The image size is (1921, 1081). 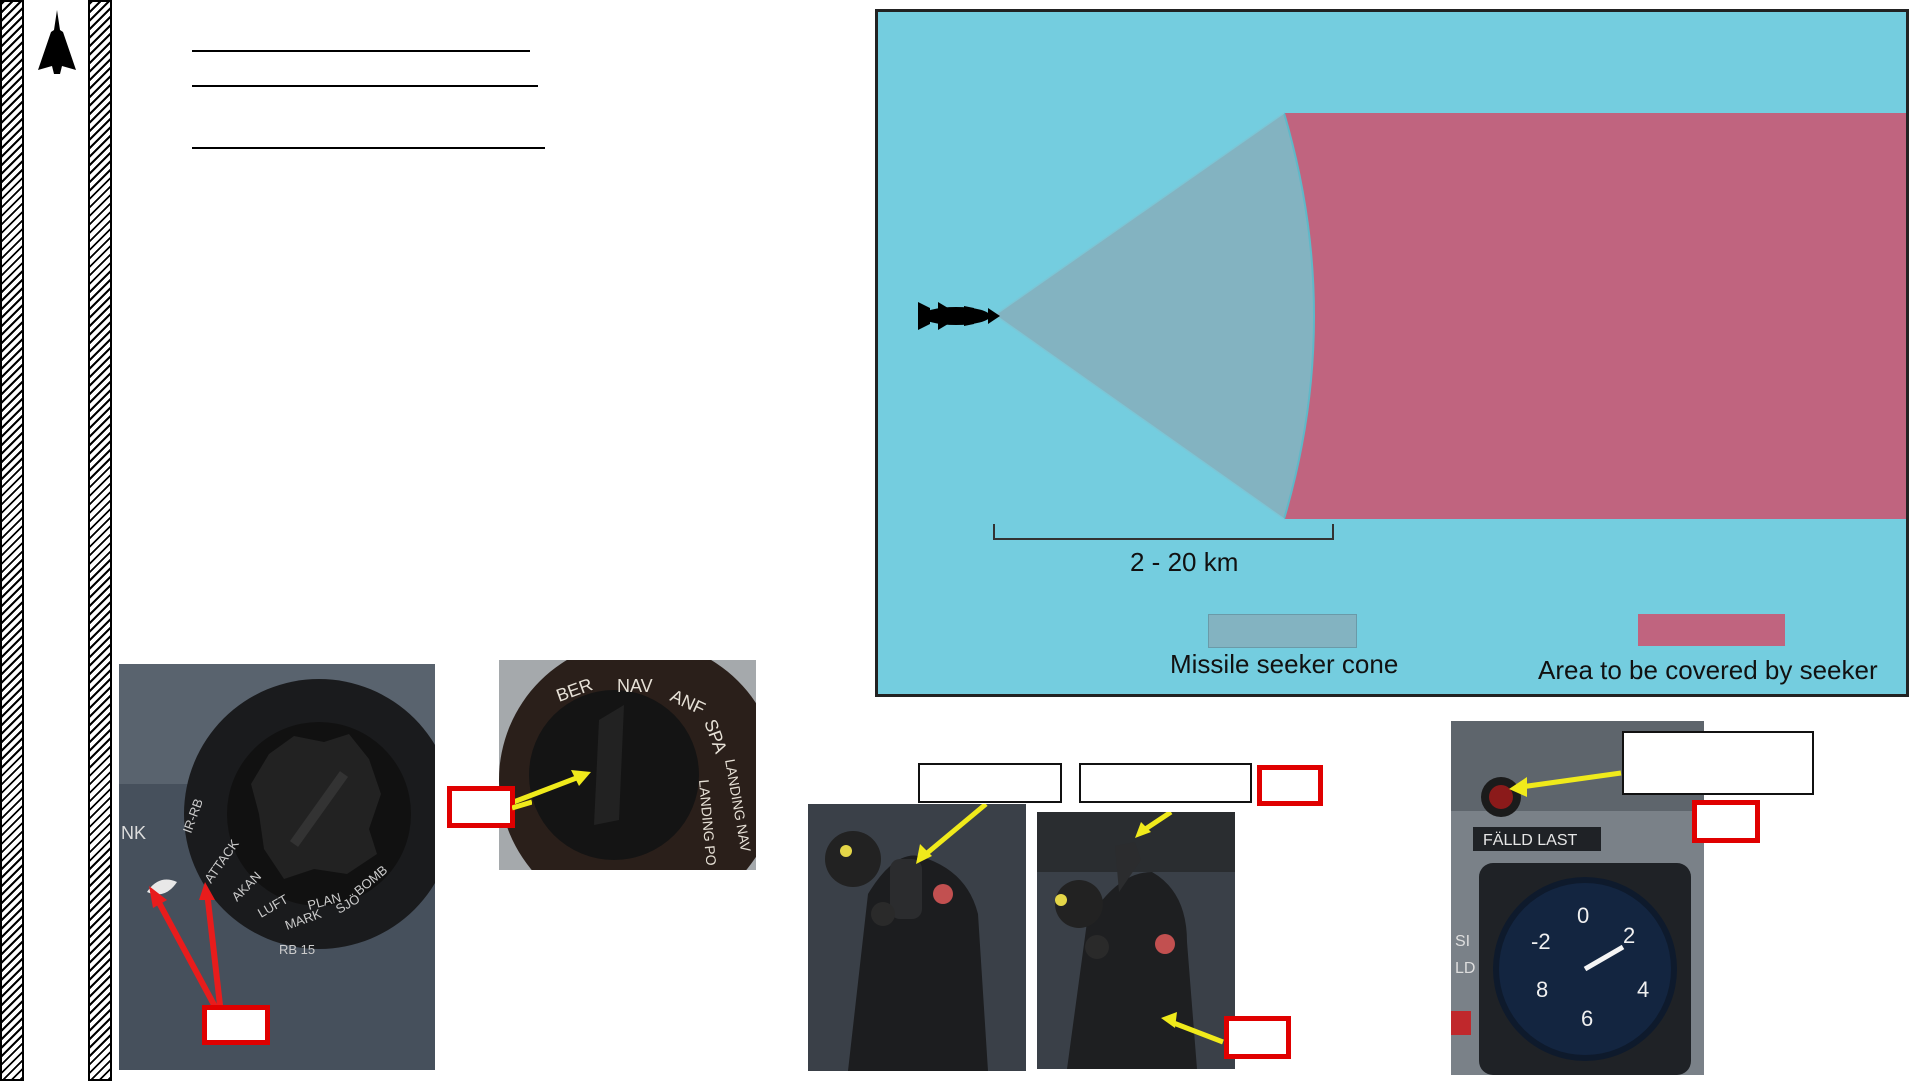 What do you see at coordinates (100, 540) in the screenshot?
I see `sidebar-stripe-right` at bounding box center [100, 540].